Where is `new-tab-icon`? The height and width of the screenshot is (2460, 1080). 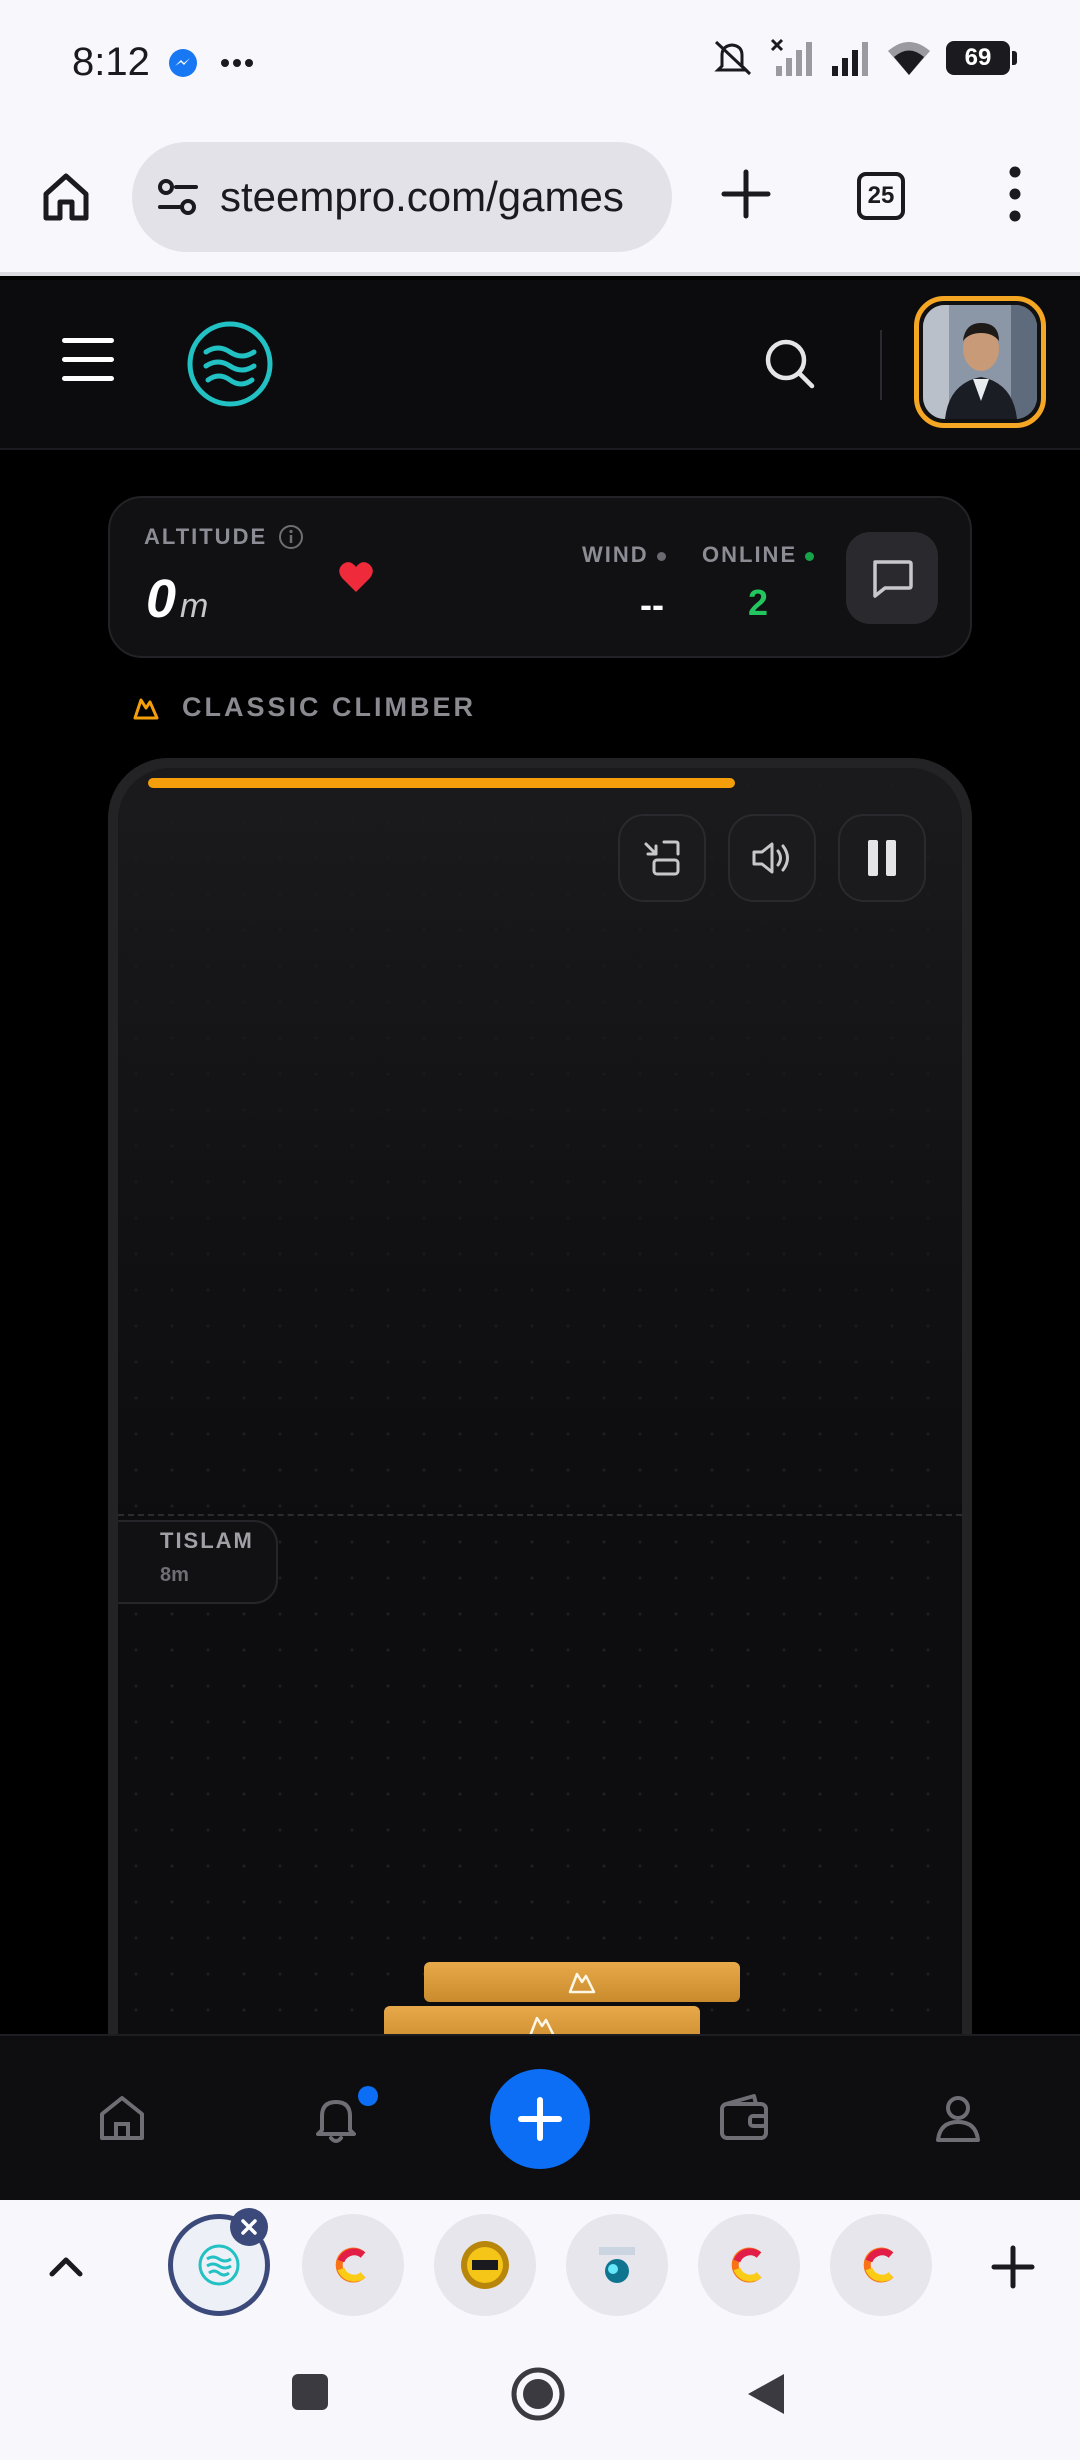
new-tab-icon is located at coordinates (746, 194).